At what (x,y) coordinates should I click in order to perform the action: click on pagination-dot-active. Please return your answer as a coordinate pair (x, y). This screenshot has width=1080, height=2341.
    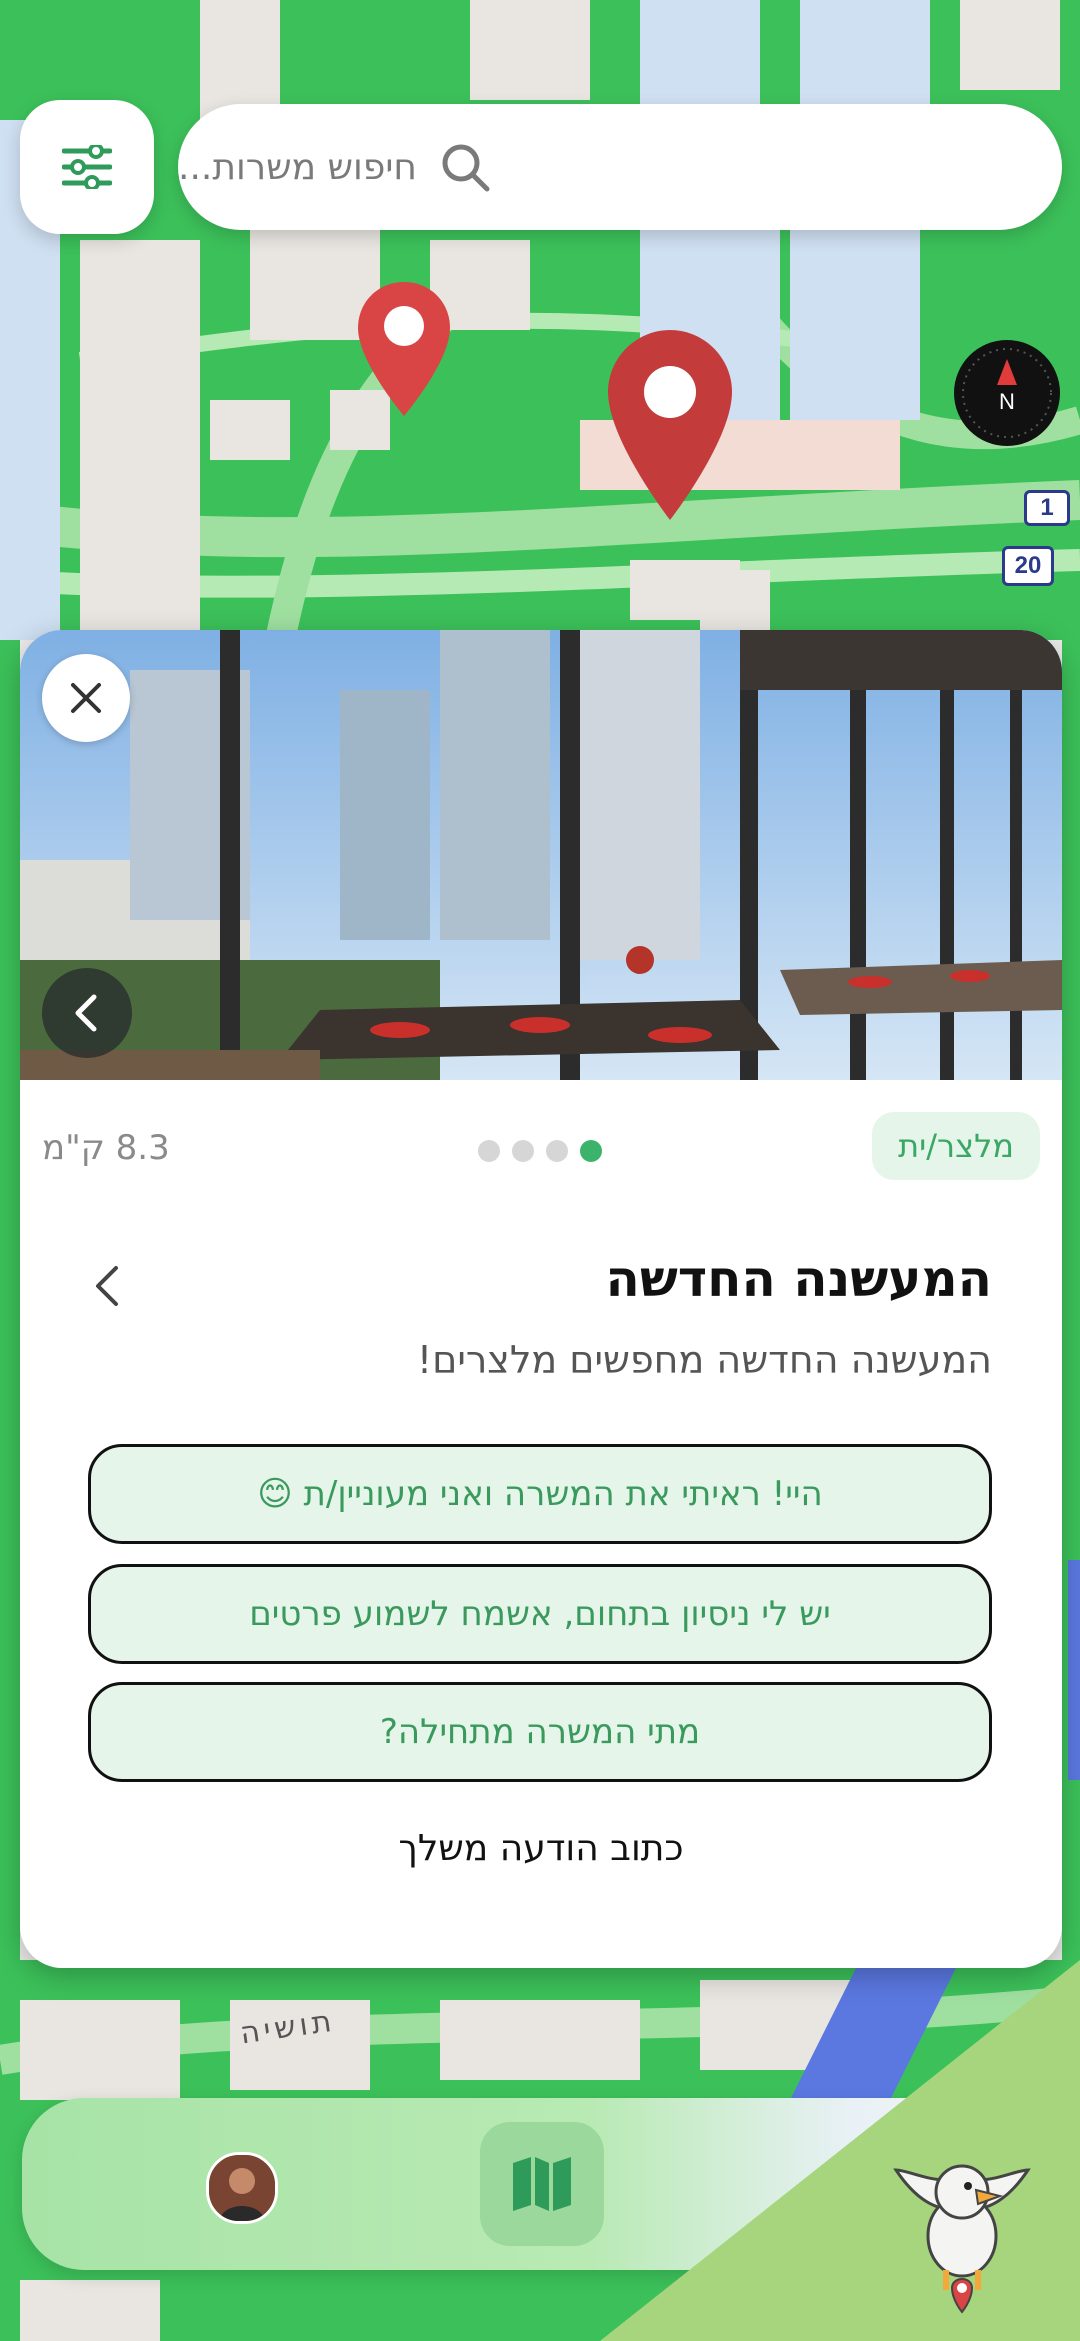
    Looking at the image, I should click on (591, 1151).